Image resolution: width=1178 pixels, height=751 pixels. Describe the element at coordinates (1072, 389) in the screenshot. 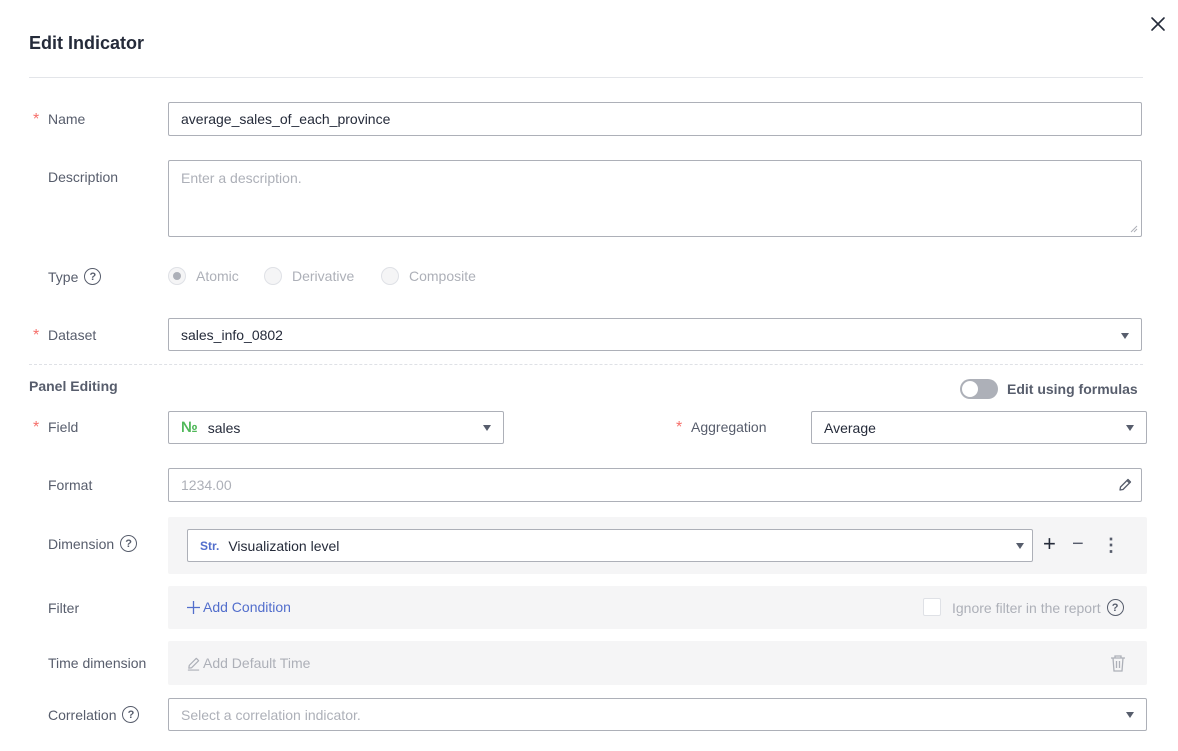

I see `edit-formulas-label: Edit using formulas` at that location.